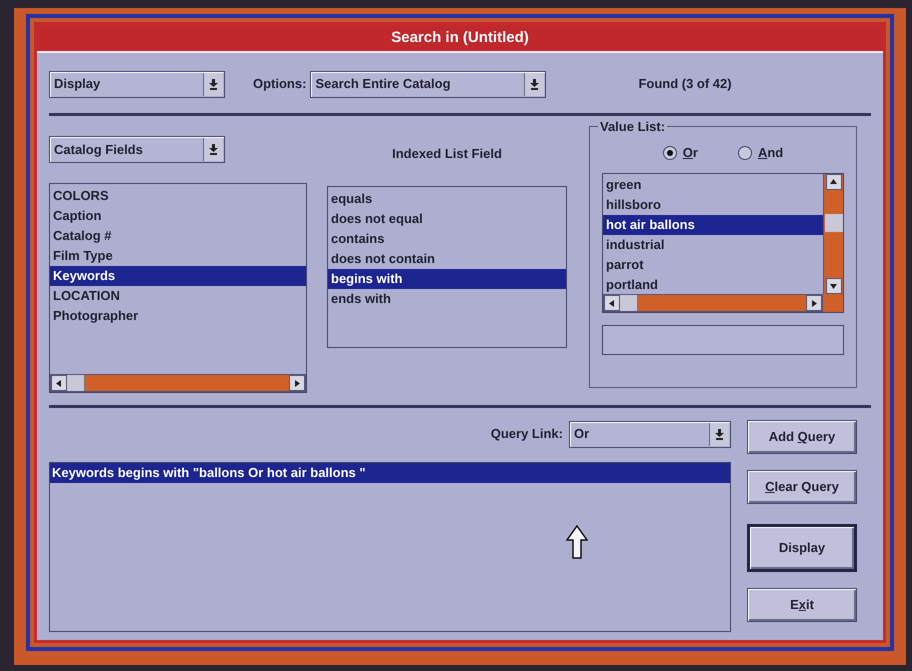  Describe the element at coordinates (460, 38) in the screenshot. I see `window-title: Search in (Untitled)` at that location.